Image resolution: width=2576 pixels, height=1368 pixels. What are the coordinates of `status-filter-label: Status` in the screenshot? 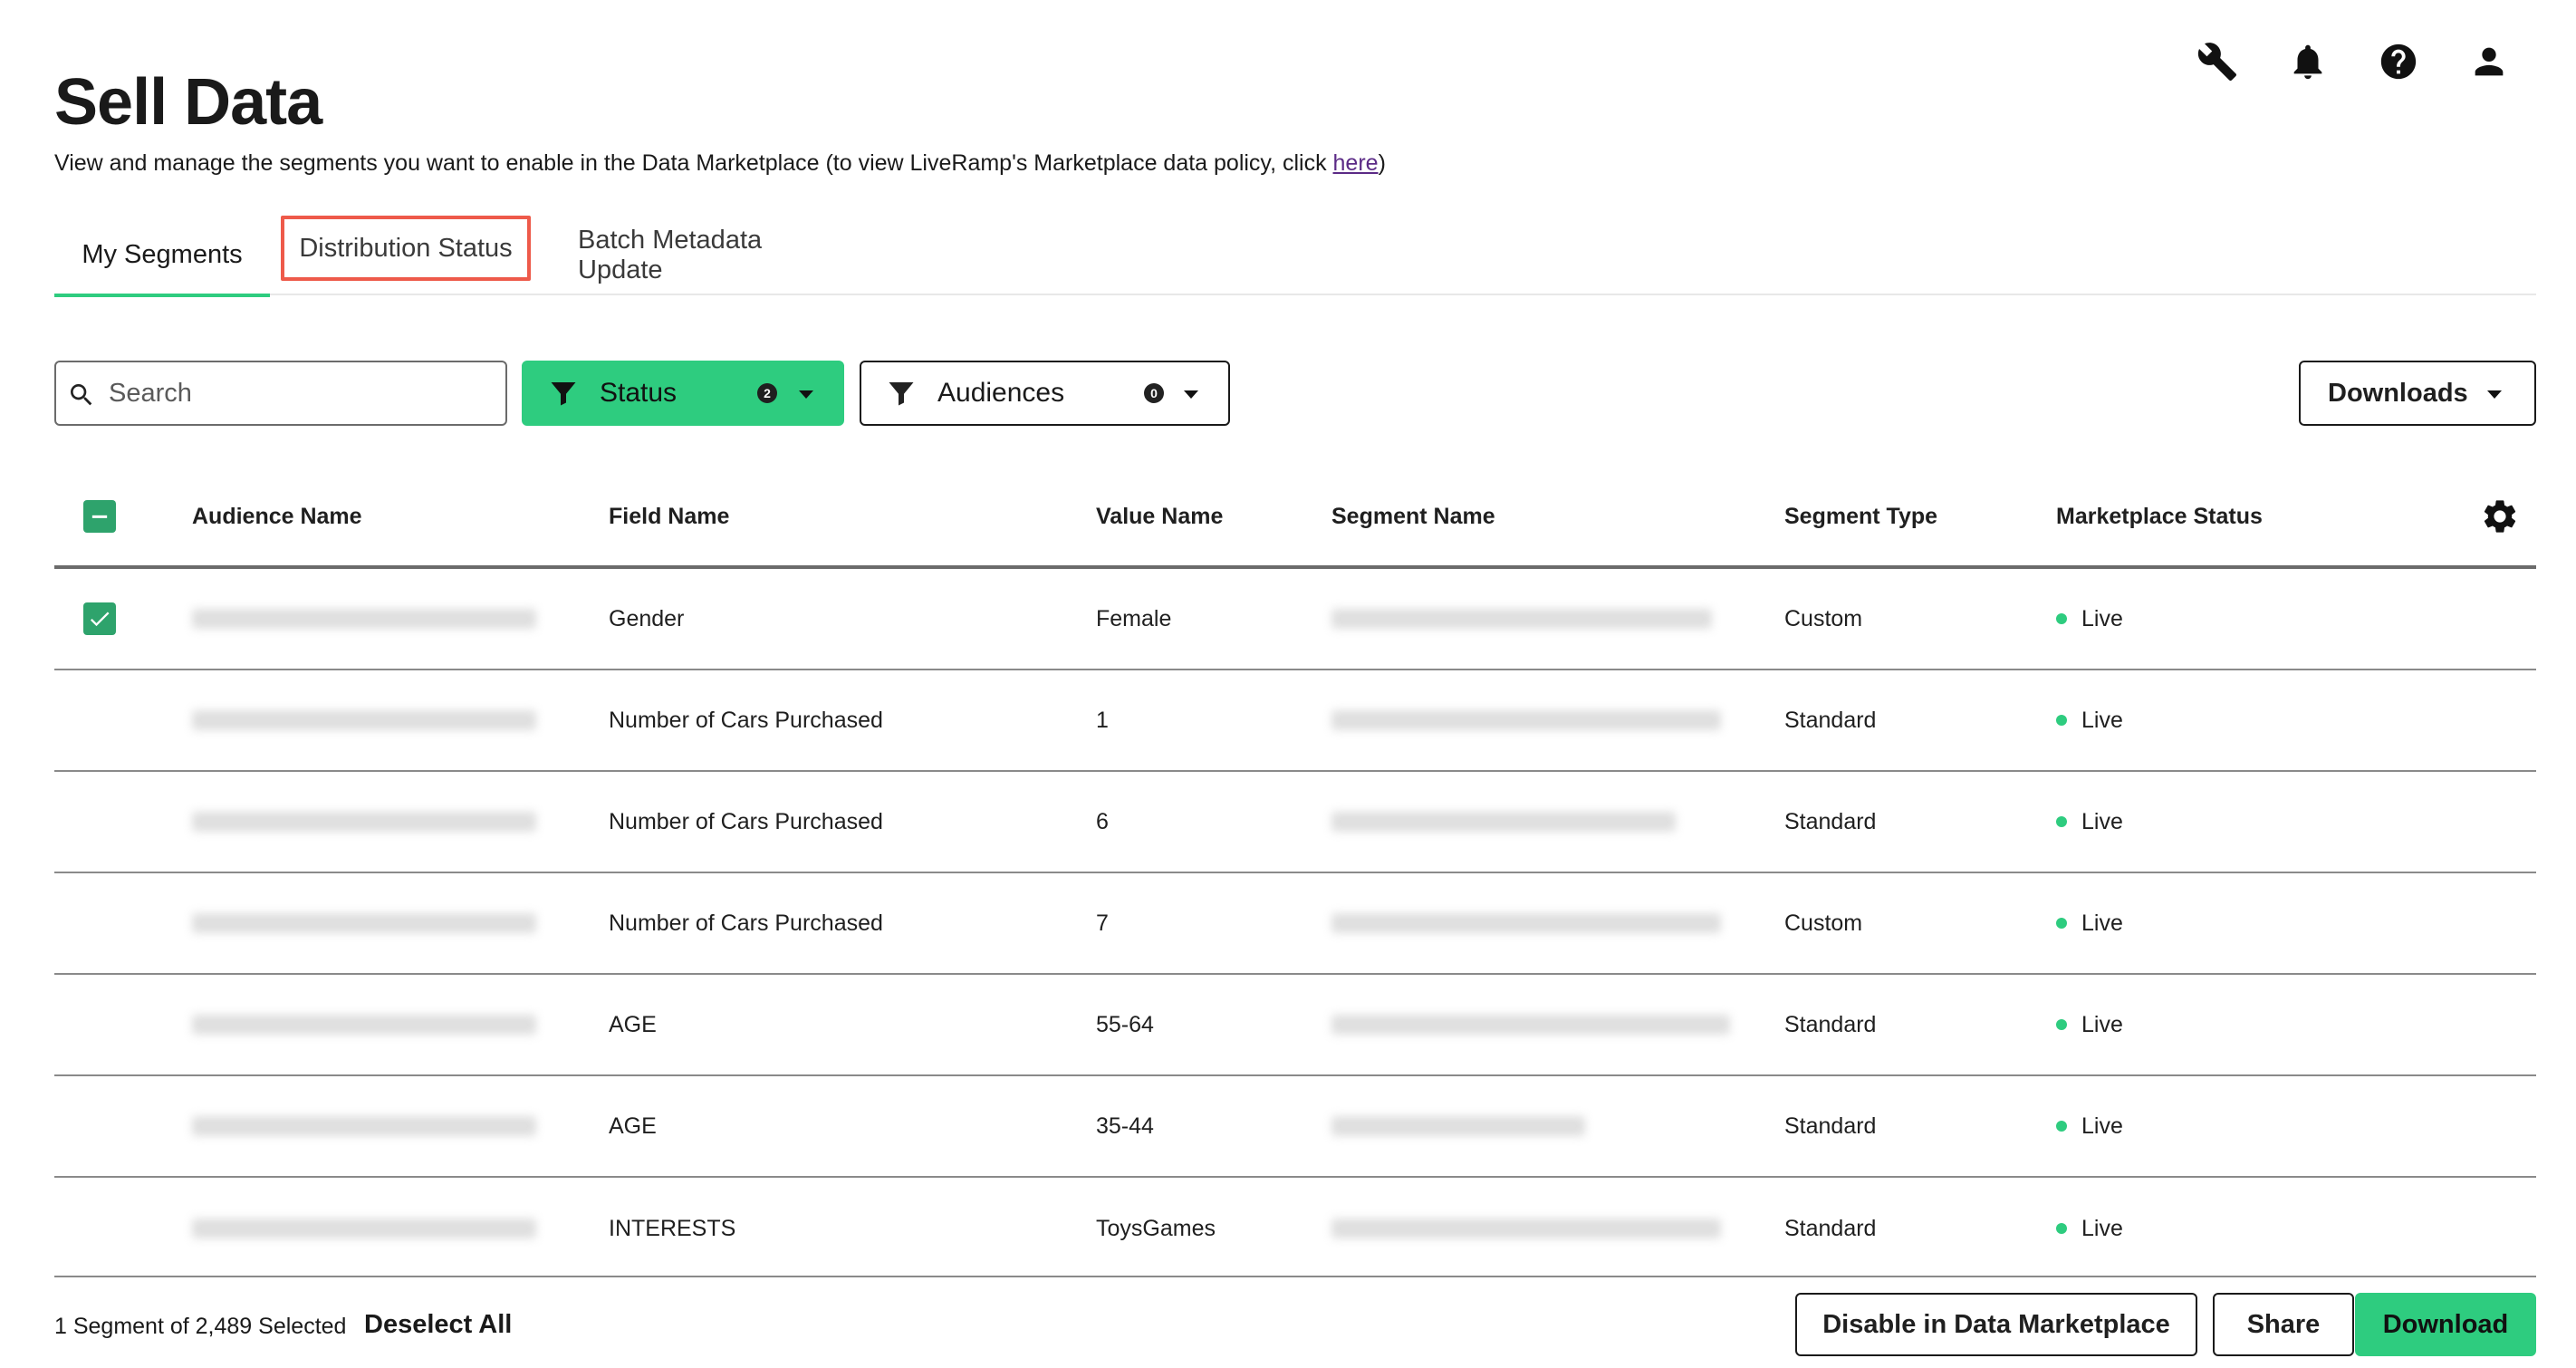 It's located at (639, 393).